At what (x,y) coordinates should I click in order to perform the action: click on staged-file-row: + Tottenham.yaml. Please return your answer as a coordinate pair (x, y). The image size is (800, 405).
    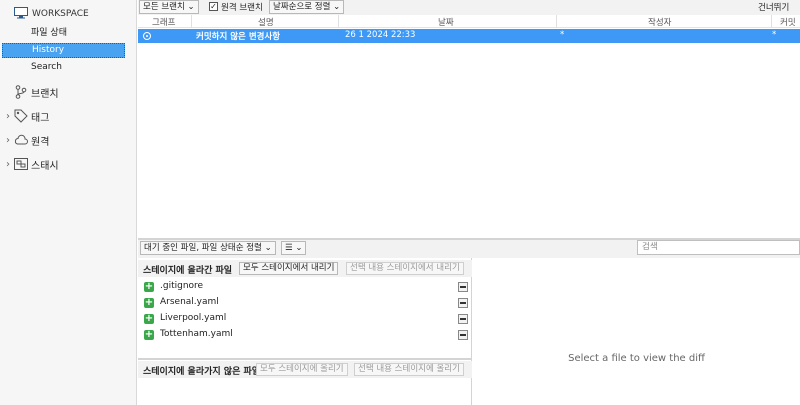
    Looking at the image, I should click on (305, 335).